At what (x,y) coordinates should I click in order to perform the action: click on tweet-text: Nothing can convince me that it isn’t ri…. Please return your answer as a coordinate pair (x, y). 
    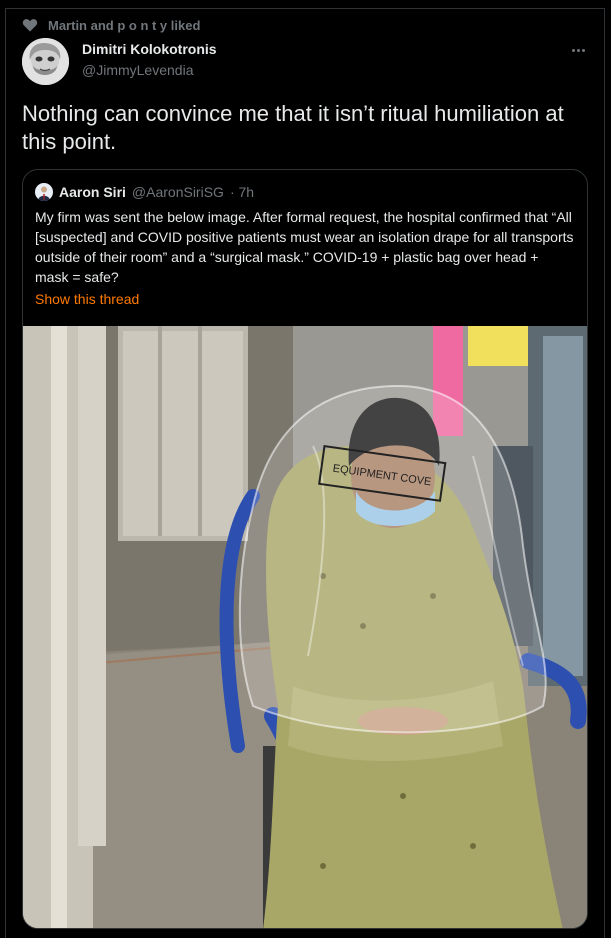
    Looking at the image, I should click on (293, 127).